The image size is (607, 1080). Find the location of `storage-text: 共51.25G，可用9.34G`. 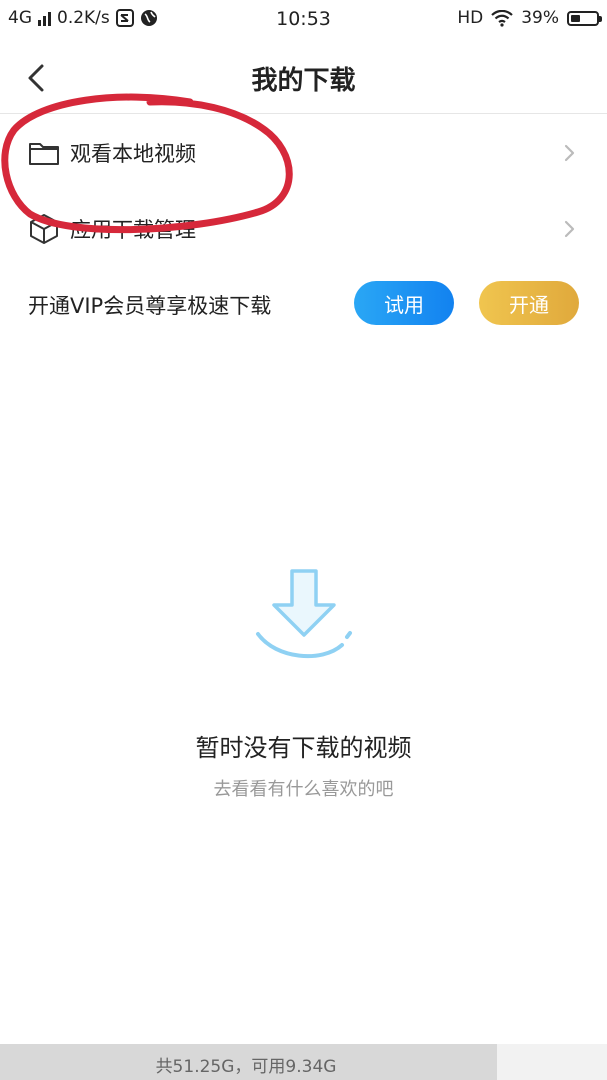

storage-text: 共51.25G，可用9.34G is located at coordinates (246, 1067).